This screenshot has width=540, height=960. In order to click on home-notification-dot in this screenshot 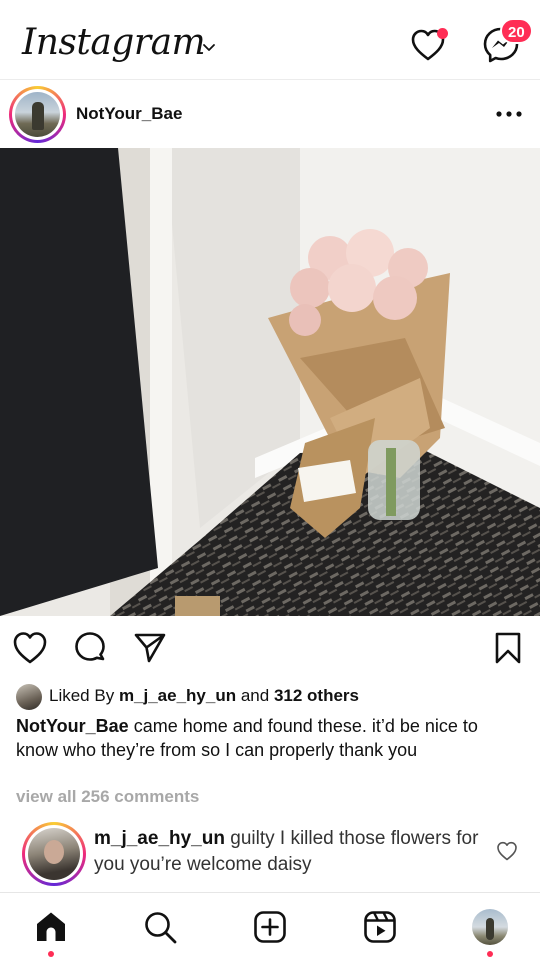, I will do `click(51, 954)`.